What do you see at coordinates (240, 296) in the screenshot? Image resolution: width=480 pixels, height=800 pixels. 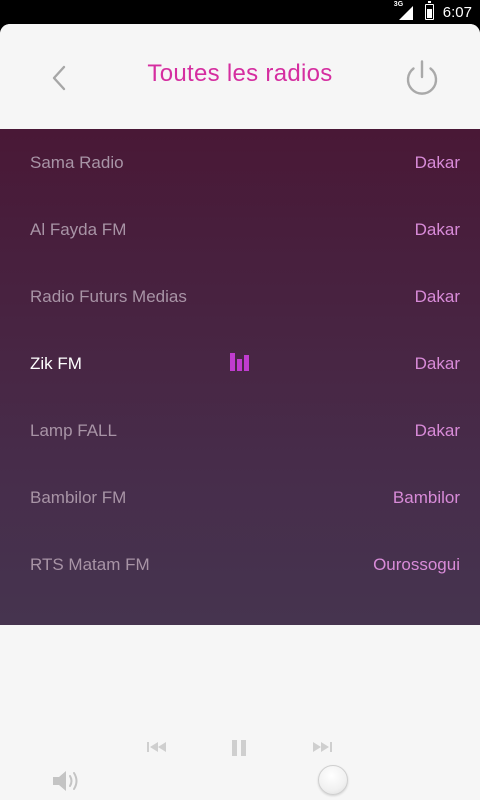 I see `radio-row: Radio Futurs Medias Dakar` at bounding box center [240, 296].